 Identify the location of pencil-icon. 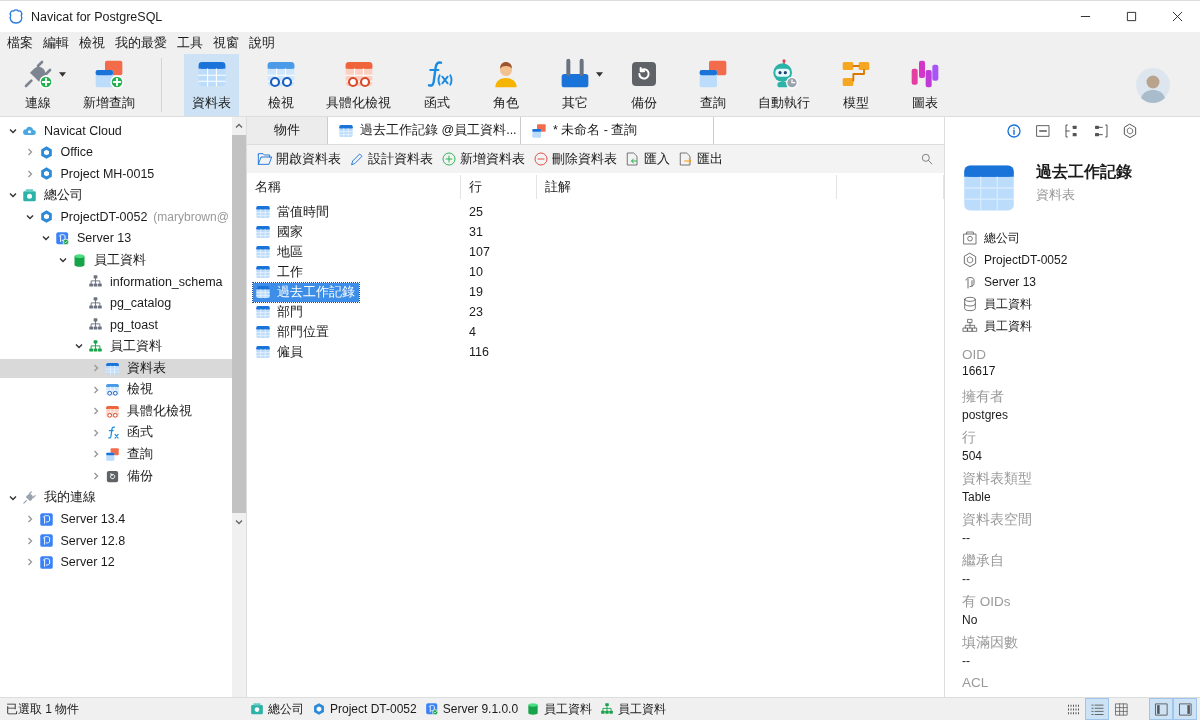
(357, 159).